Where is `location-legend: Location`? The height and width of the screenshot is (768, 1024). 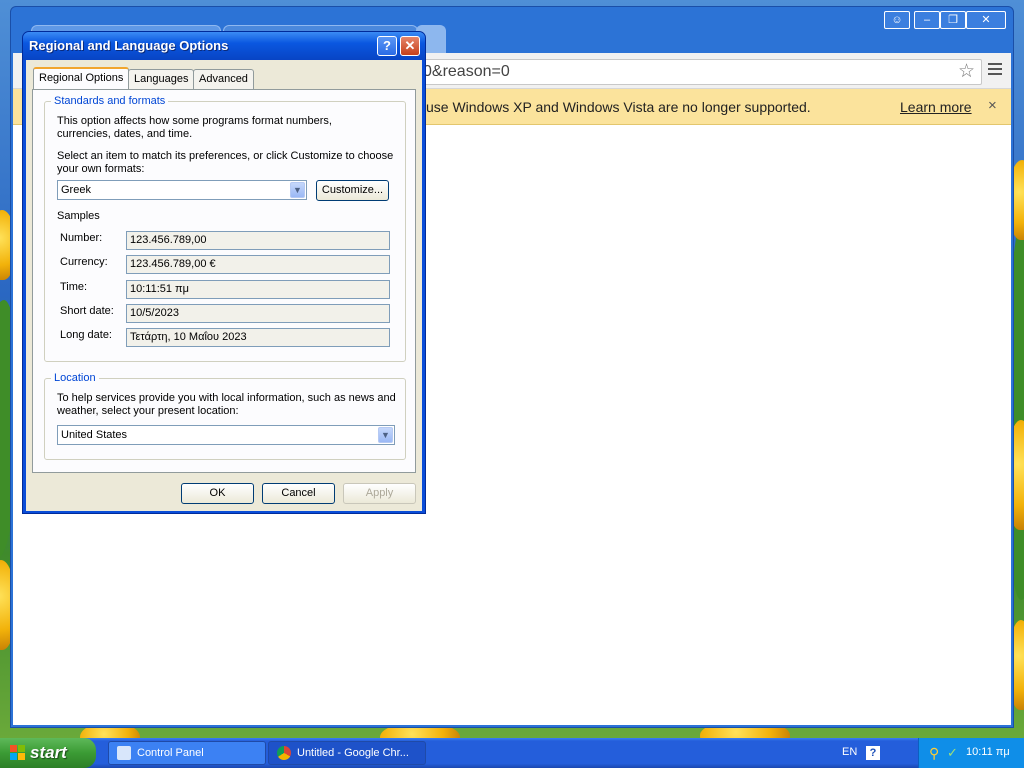 location-legend: Location is located at coordinates (75, 378).